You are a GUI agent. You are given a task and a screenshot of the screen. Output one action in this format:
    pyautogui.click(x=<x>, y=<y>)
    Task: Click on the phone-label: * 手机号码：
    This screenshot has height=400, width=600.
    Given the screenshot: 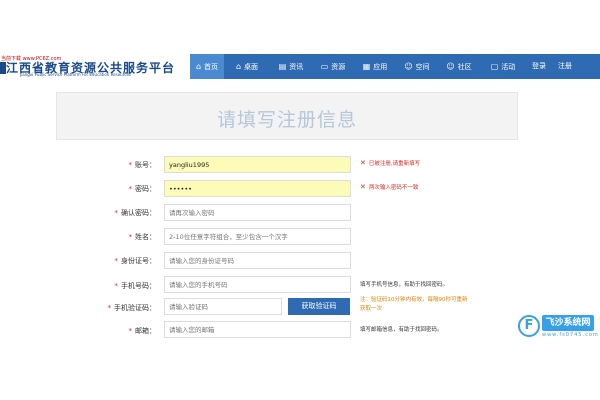 What is the action you would take?
    pyautogui.click(x=135, y=286)
    